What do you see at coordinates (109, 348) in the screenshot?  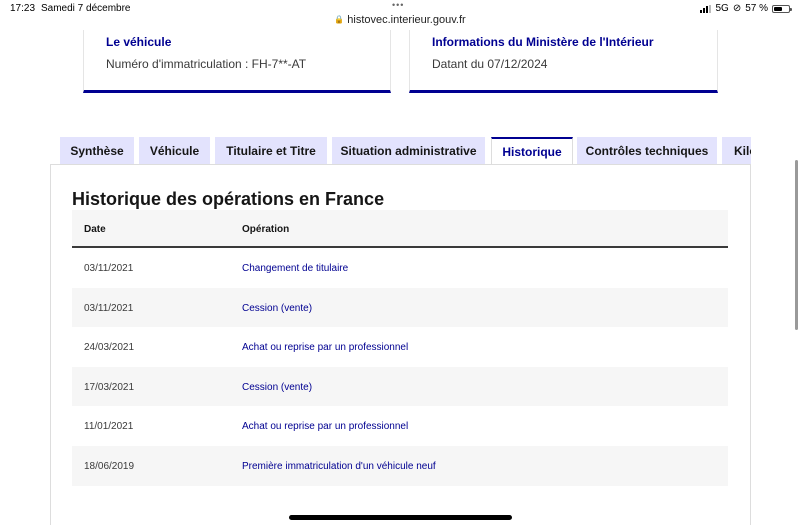 I see `row-date: 24/03/2021` at bounding box center [109, 348].